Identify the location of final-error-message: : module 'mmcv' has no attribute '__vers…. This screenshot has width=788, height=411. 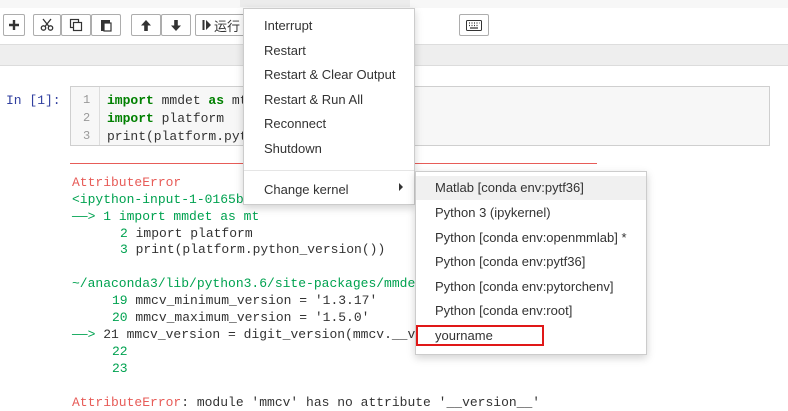
(361, 402).